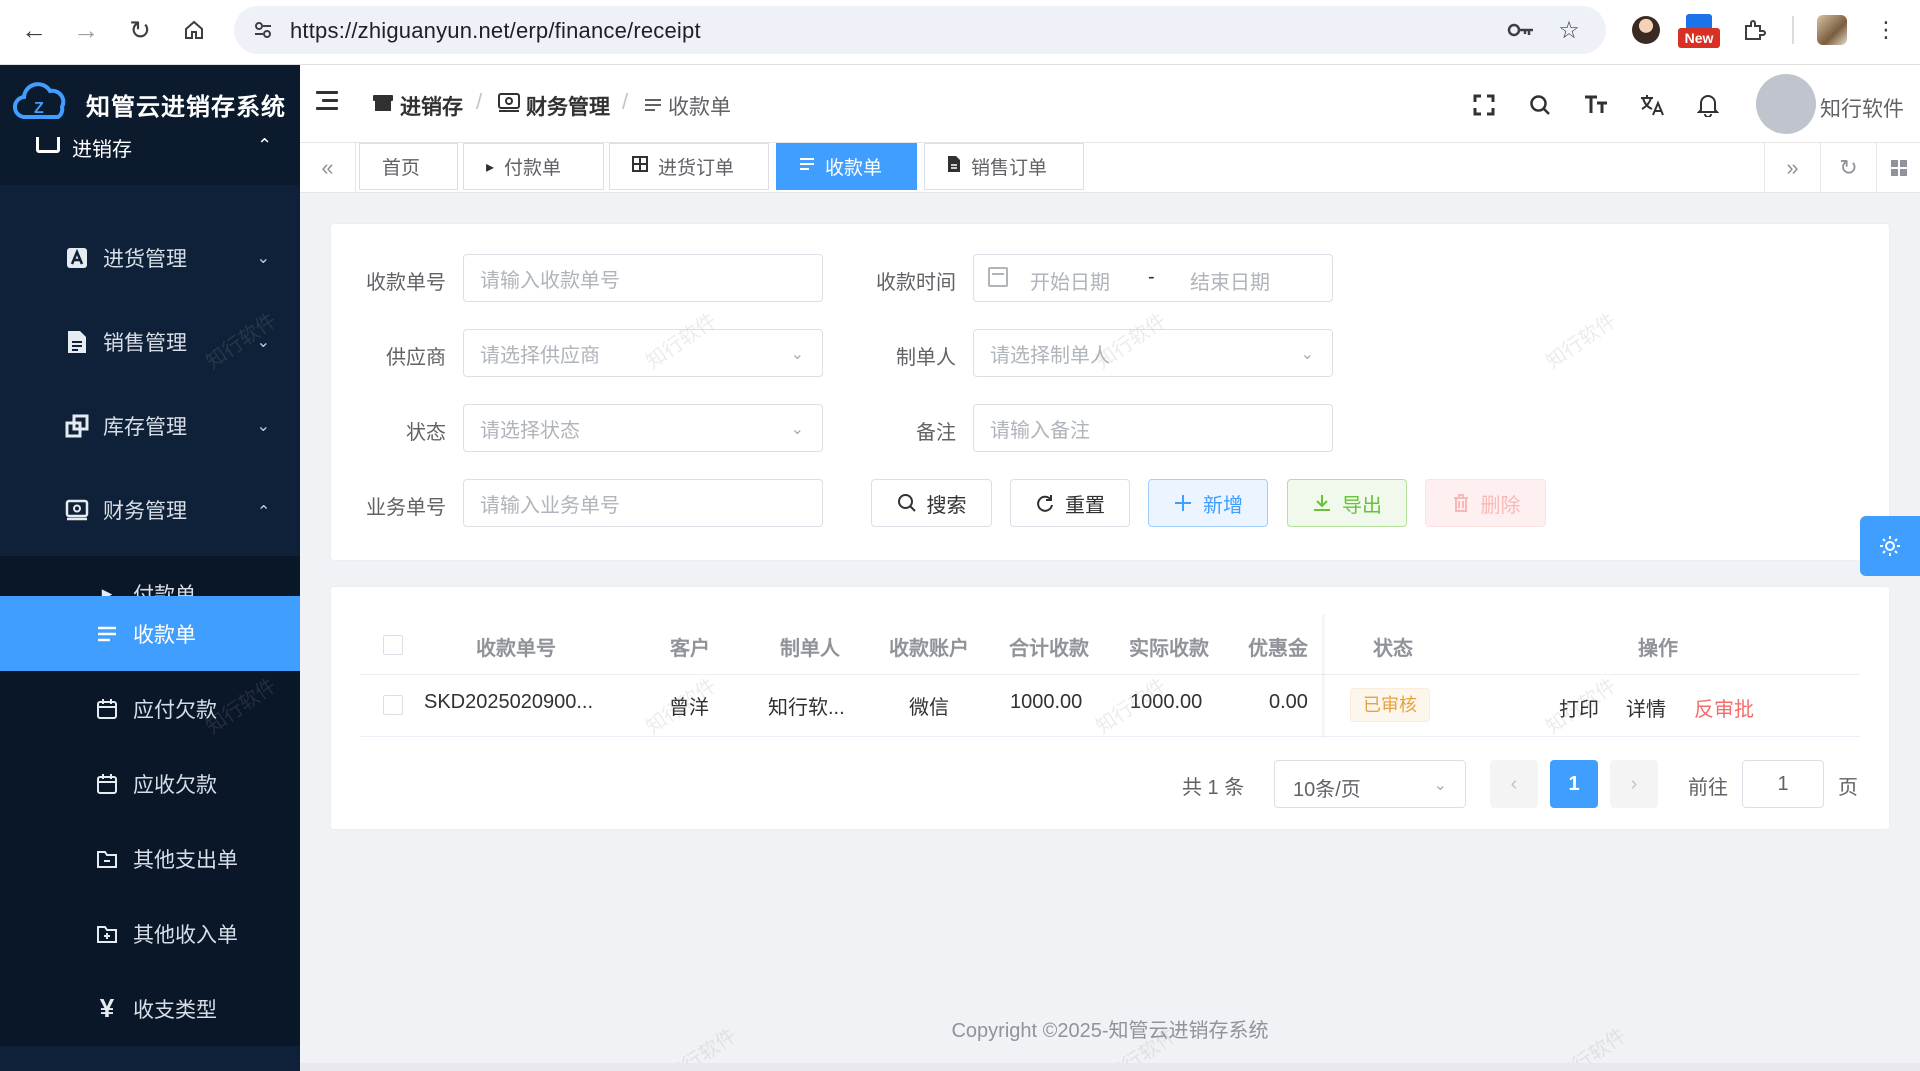 The image size is (1920, 1071). I want to click on menu-kebab-icon: ⋮, so click(1886, 30).